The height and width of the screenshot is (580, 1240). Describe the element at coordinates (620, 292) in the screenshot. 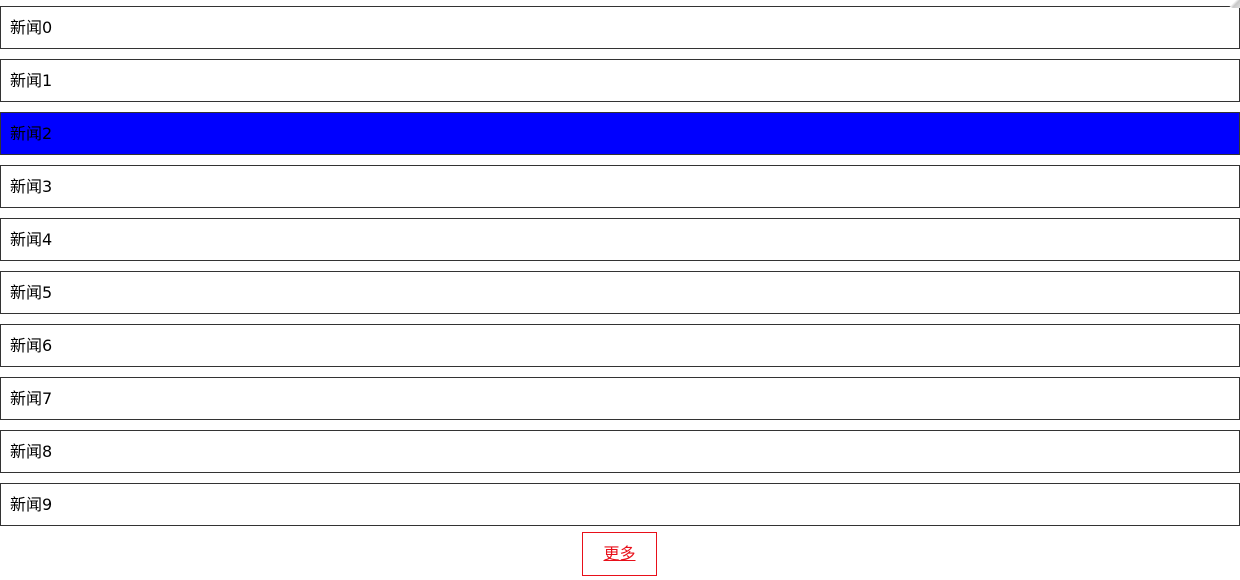

I see `news-item-5: 新闻5` at that location.